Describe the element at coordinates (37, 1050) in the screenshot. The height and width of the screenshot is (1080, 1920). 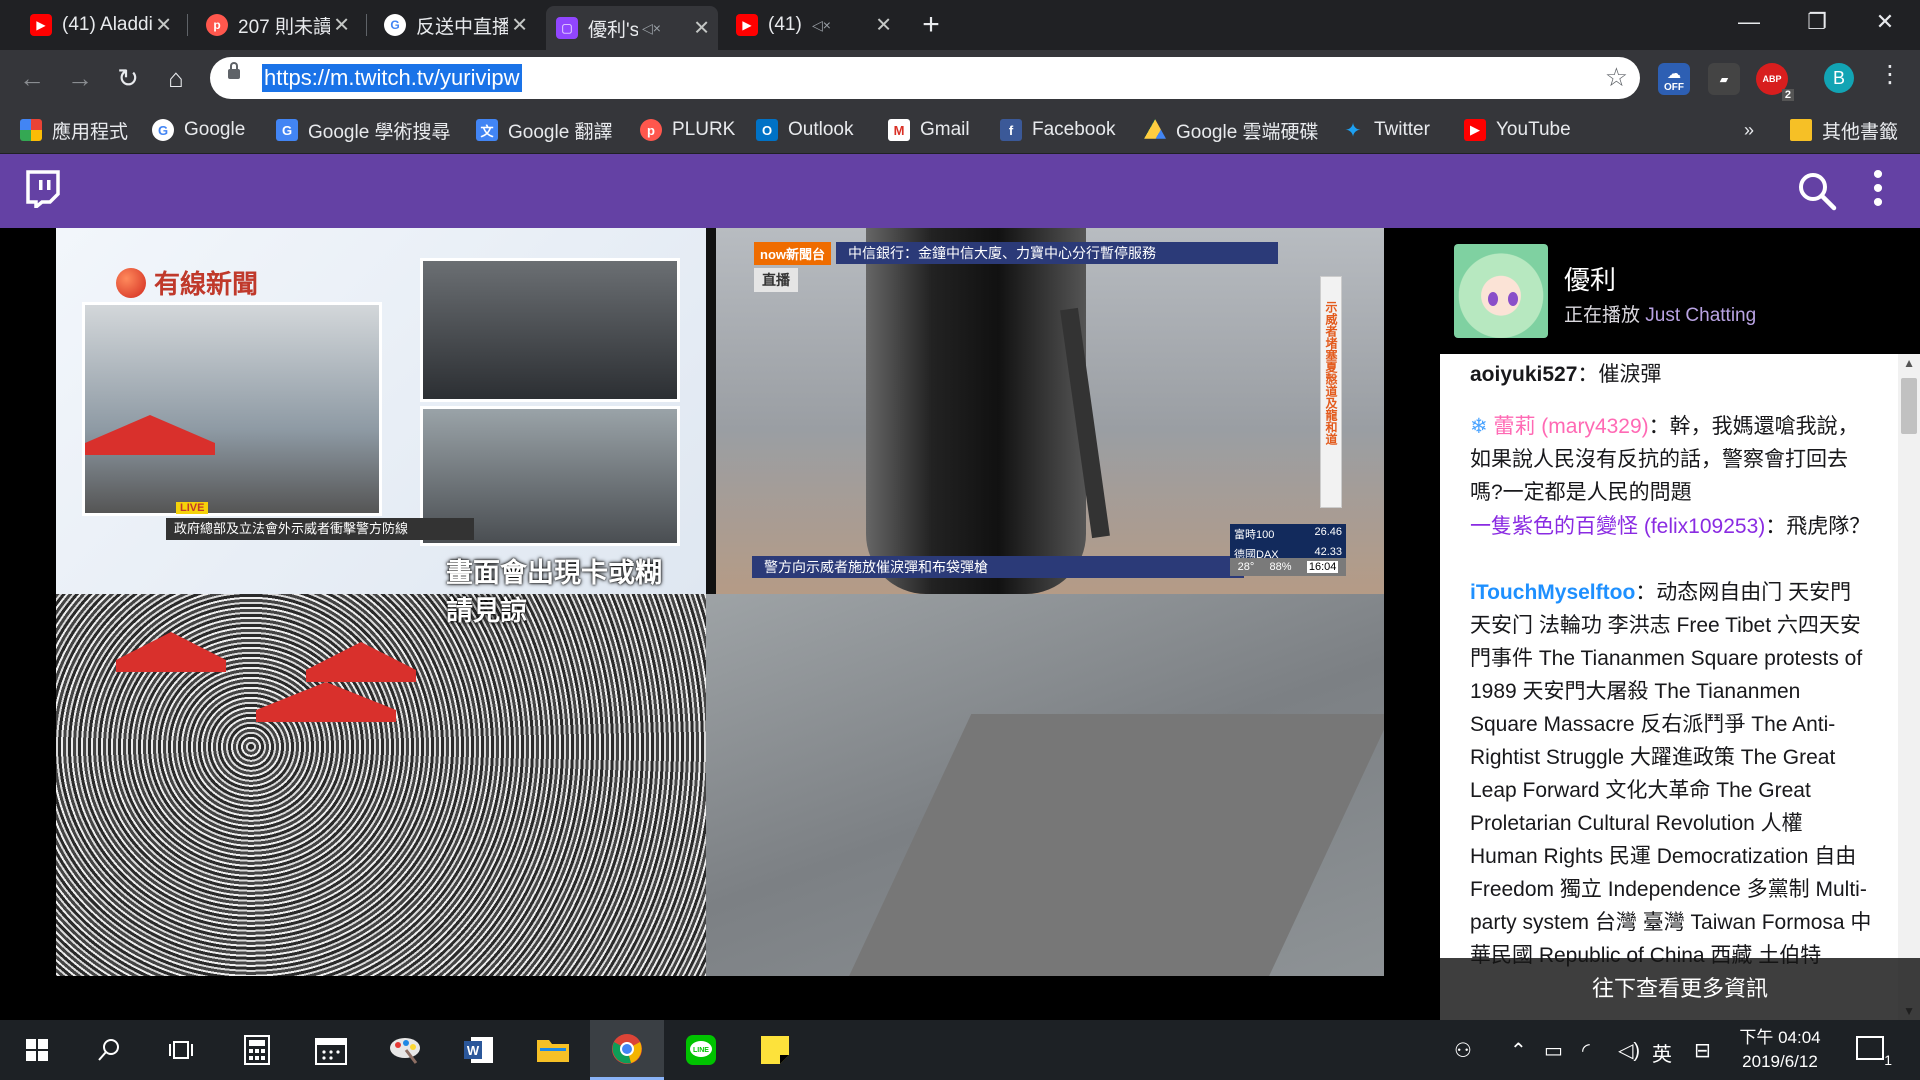
I see `windows-start-icon` at that location.